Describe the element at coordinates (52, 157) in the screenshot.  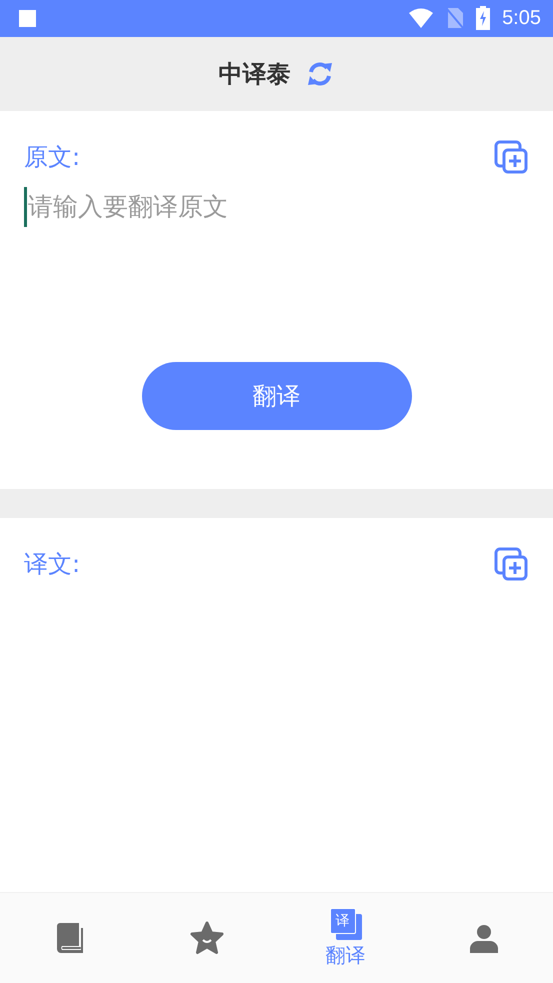
I see `source-label: 原文:` at that location.